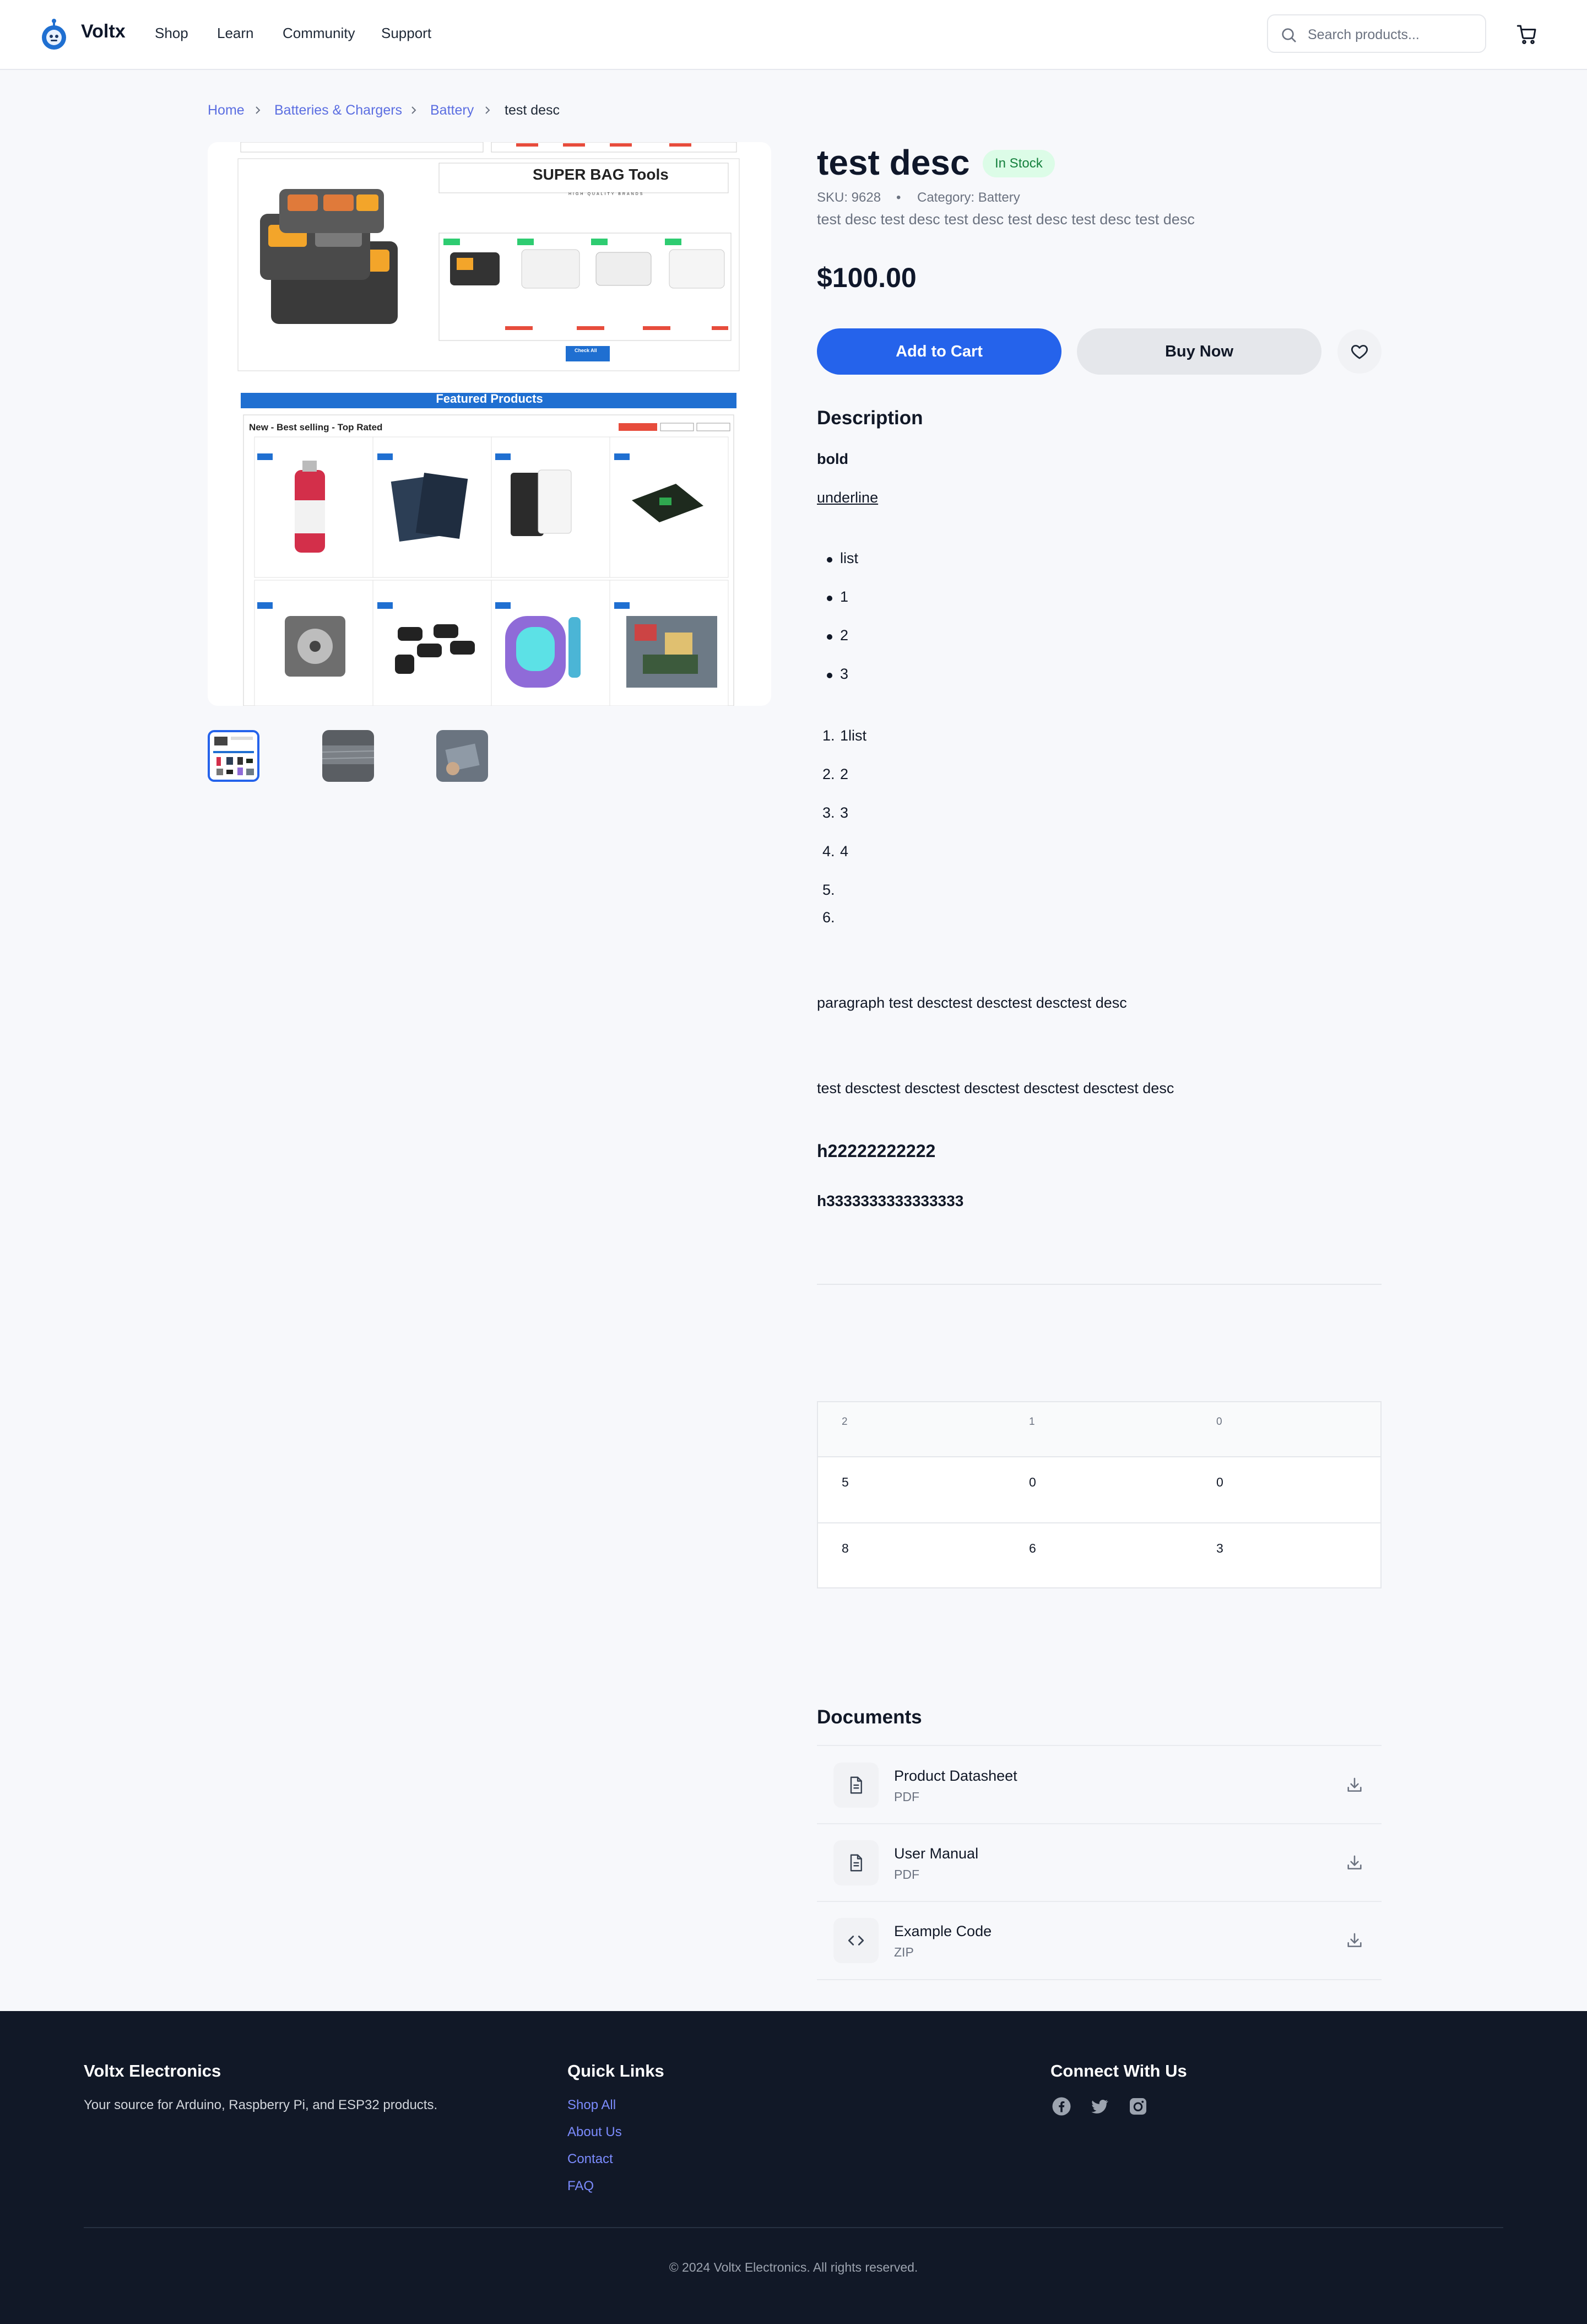 The height and width of the screenshot is (2324, 1587). I want to click on search-icon, so click(1289, 35).